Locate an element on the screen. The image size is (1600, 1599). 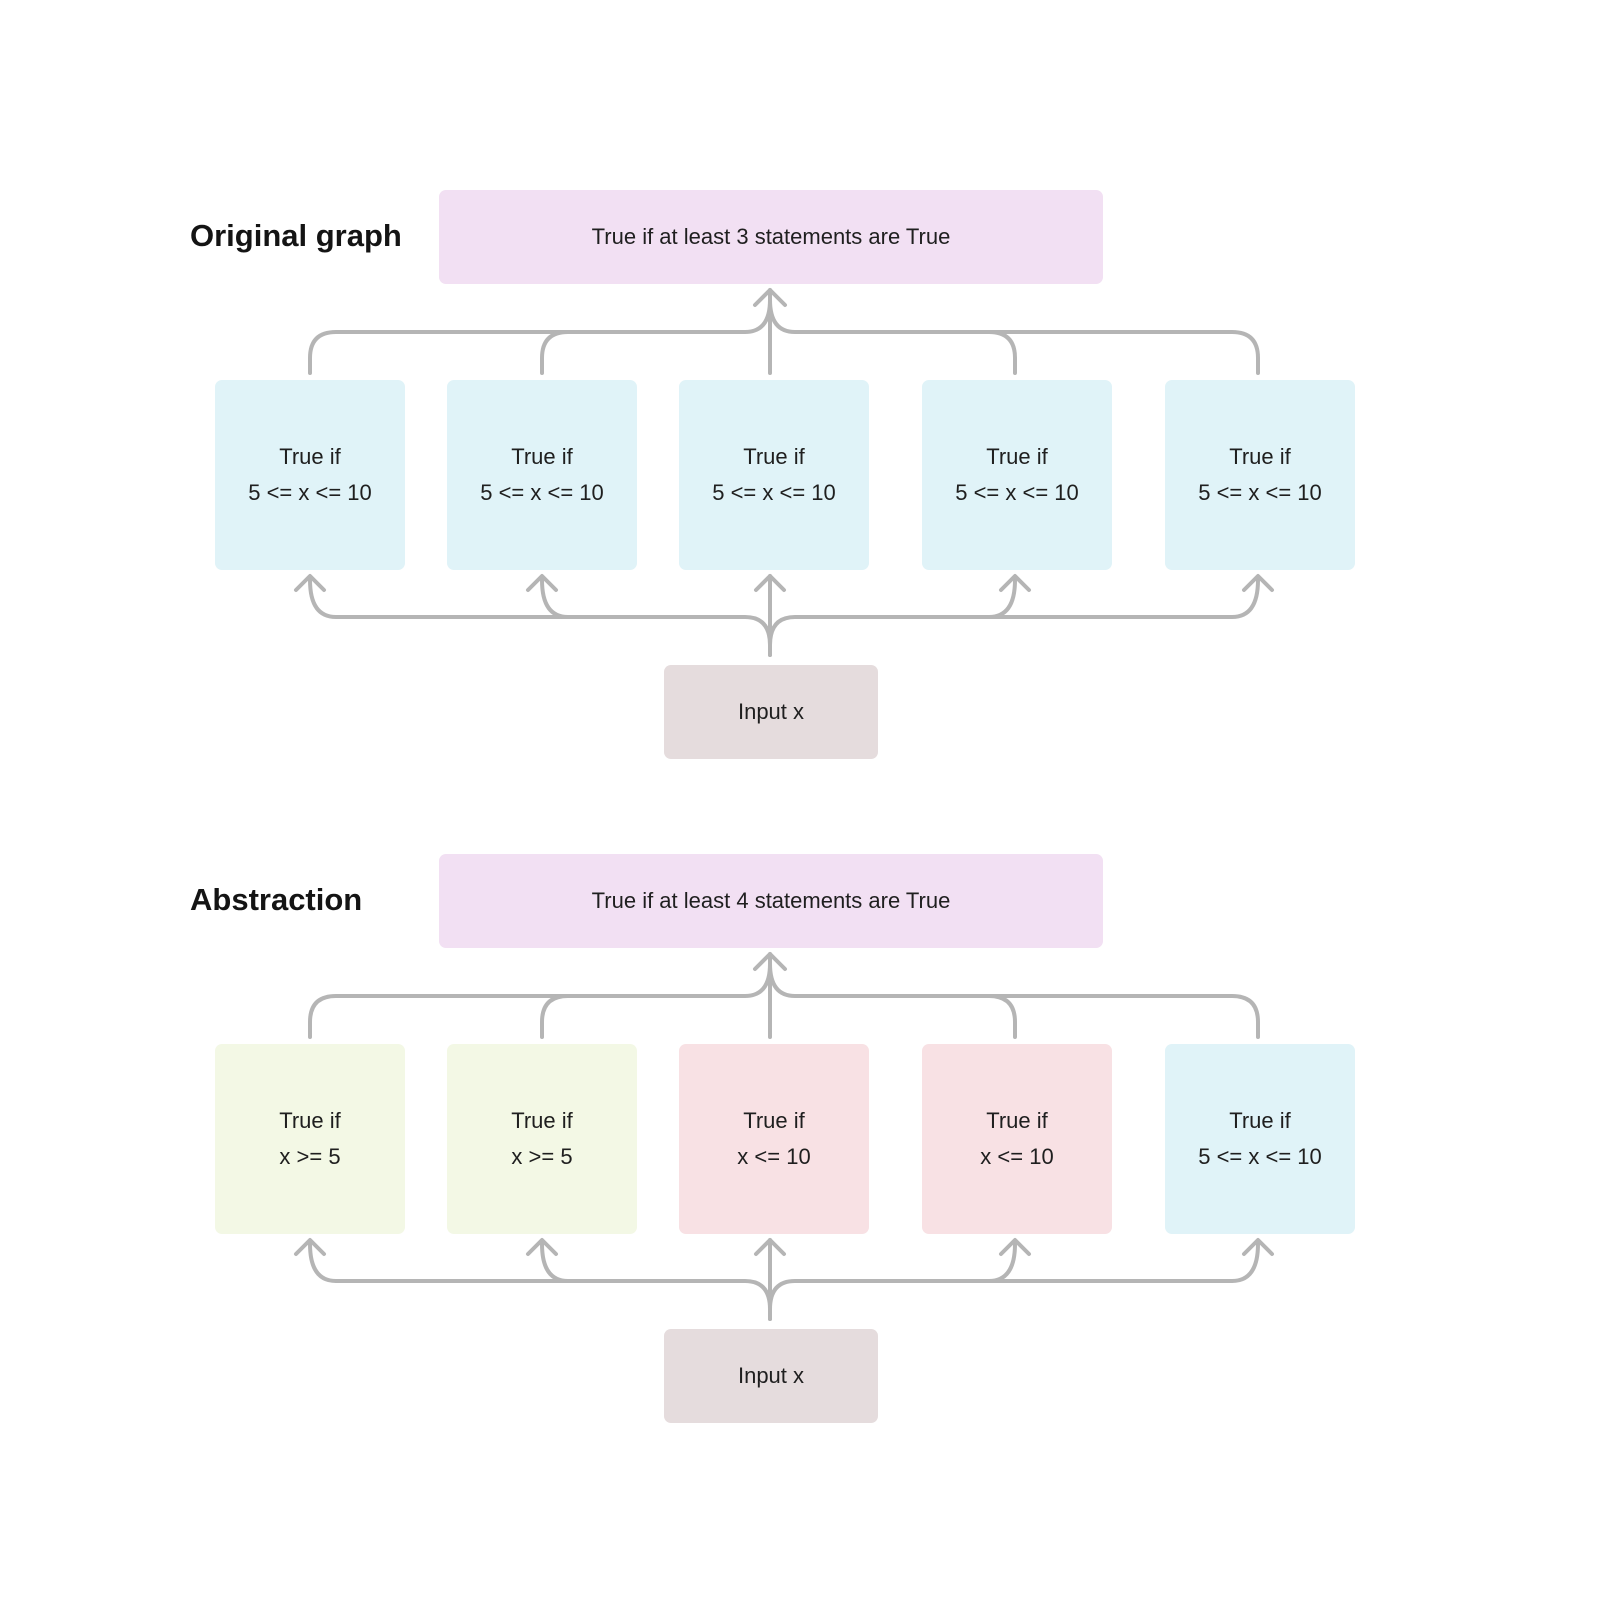
input-node: Input x is located at coordinates (771, 1376).